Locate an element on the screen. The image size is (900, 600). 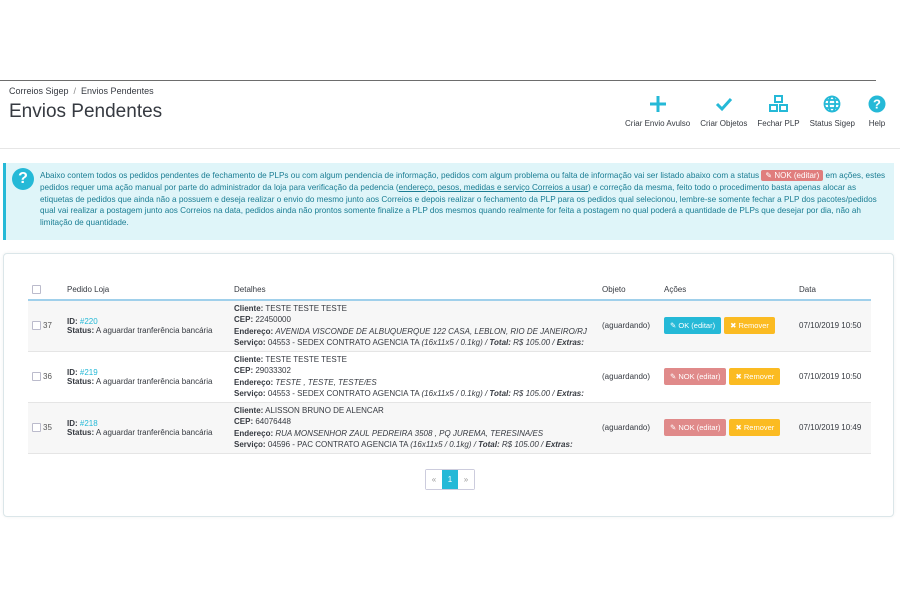
ok-edit-button: ✎ OK (editar) is located at coordinates (693, 326).